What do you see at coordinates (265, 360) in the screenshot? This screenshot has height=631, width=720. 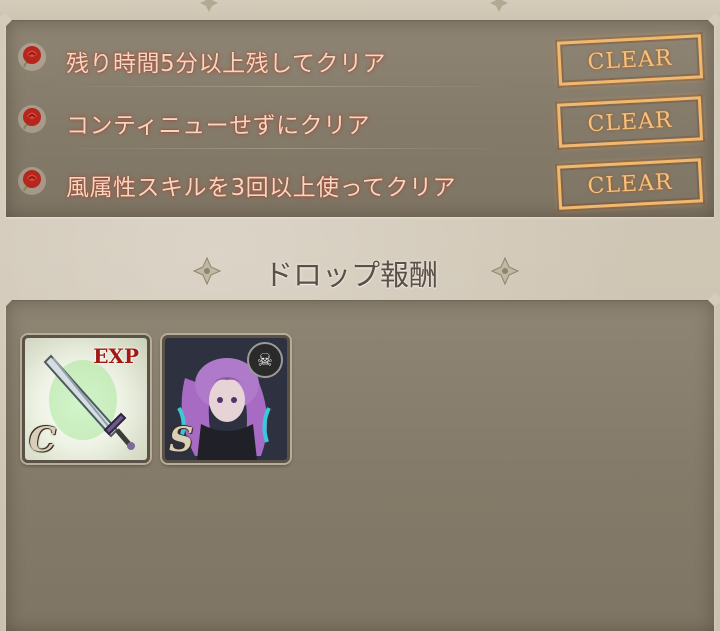 I see `skull-icon: ☠` at bounding box center [265, 360].